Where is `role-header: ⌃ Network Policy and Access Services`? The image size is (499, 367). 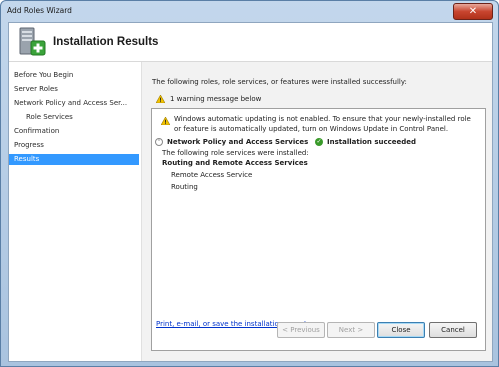
role-header: ⌃ Network Policy and Access Services is located at coordinates (231, 142).